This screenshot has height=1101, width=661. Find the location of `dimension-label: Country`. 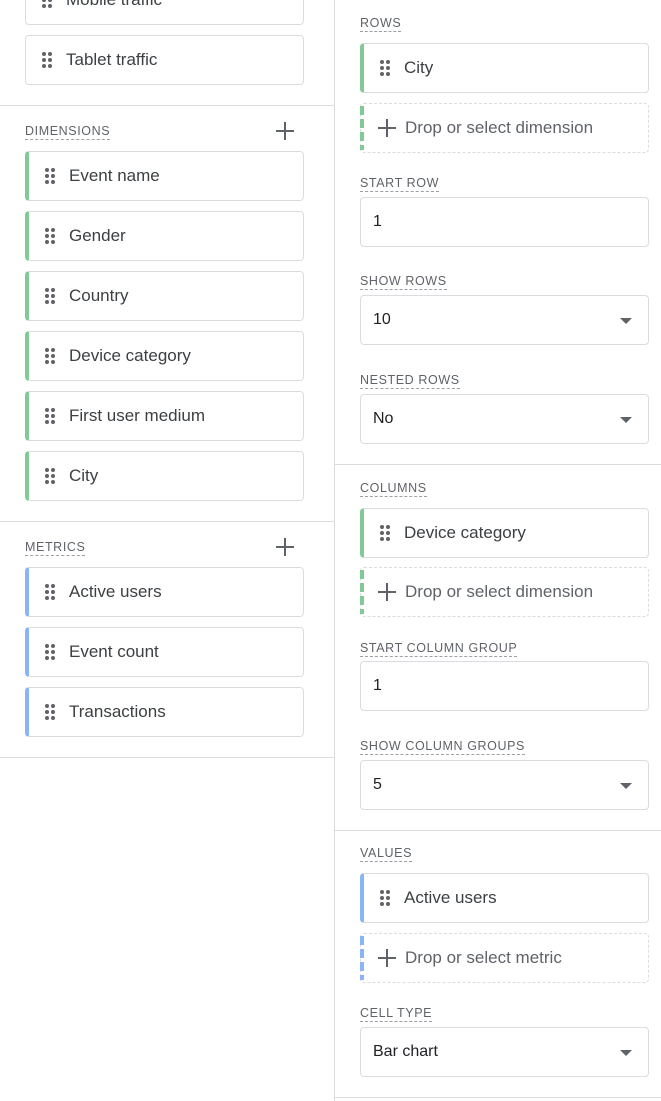

dimension-label: Country is located at coordinates (99, 295).